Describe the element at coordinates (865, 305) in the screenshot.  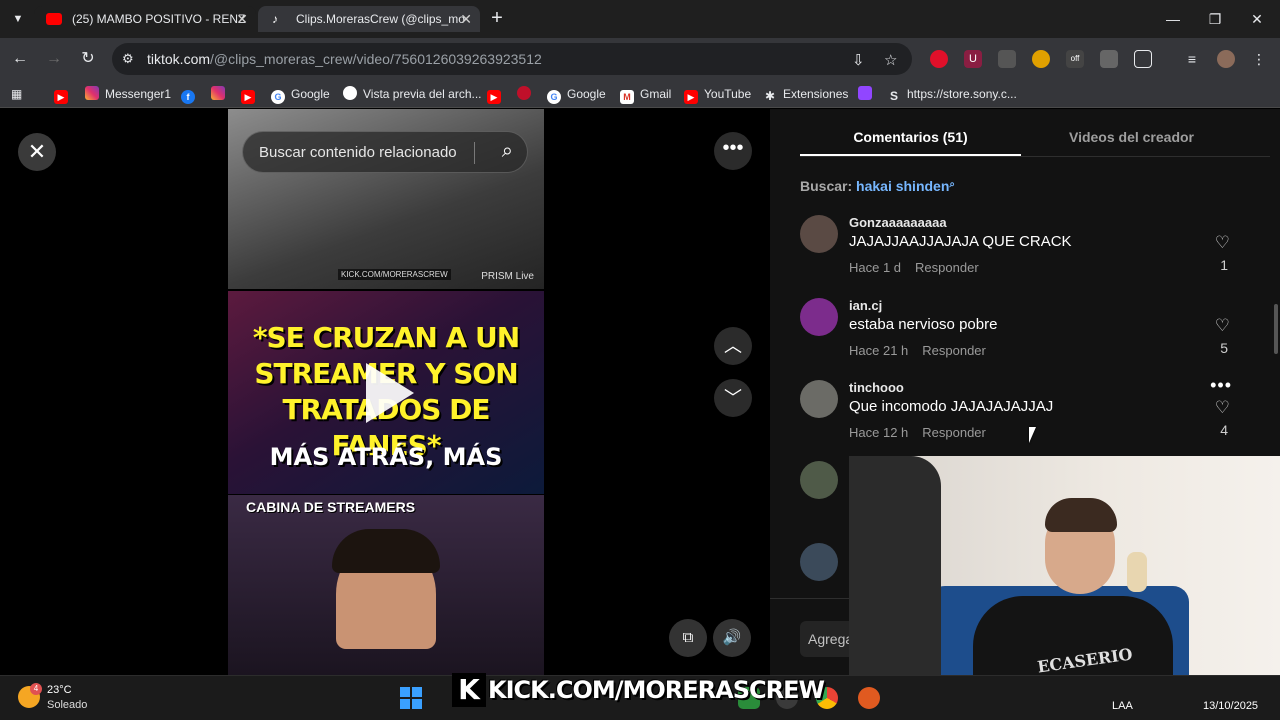
I see `comment-username: ian.cj` at that location.